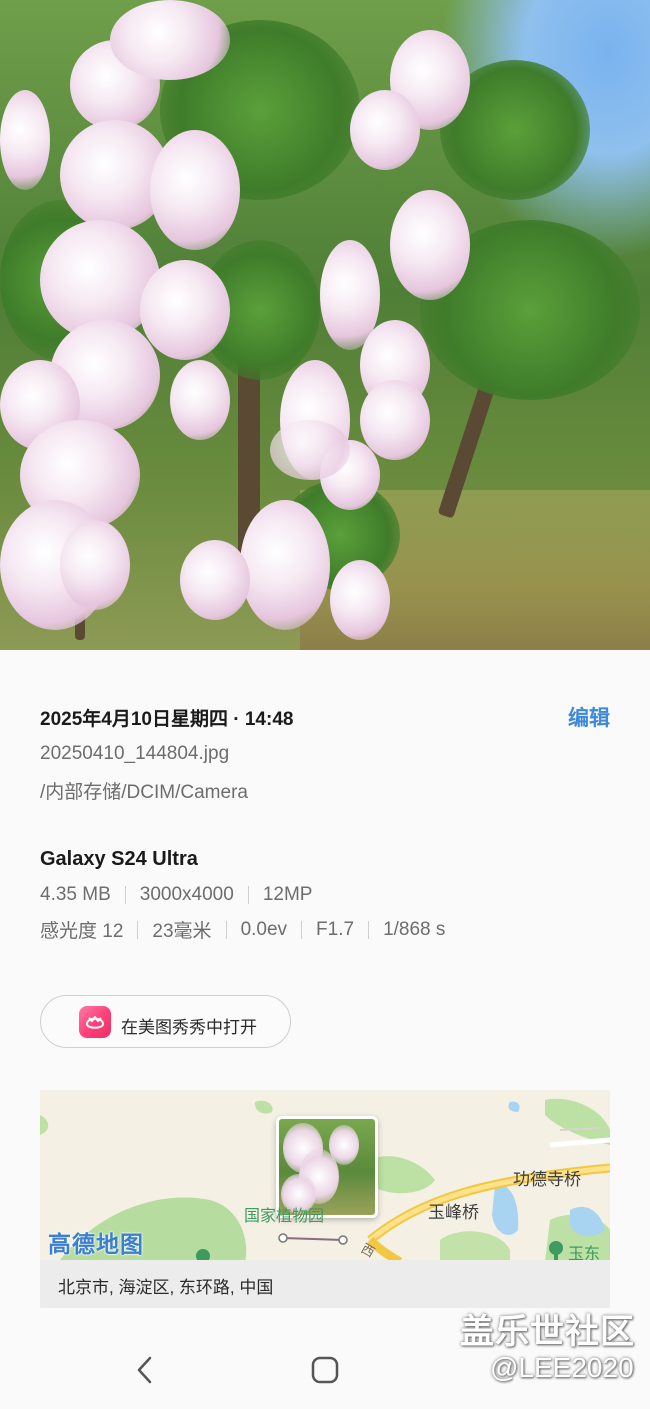 The width and height of the screenshot is (650, 1409). Describe the element at coordinates (186, 894) in the screenshot. I see `resolution: 3000x4000` at that location.